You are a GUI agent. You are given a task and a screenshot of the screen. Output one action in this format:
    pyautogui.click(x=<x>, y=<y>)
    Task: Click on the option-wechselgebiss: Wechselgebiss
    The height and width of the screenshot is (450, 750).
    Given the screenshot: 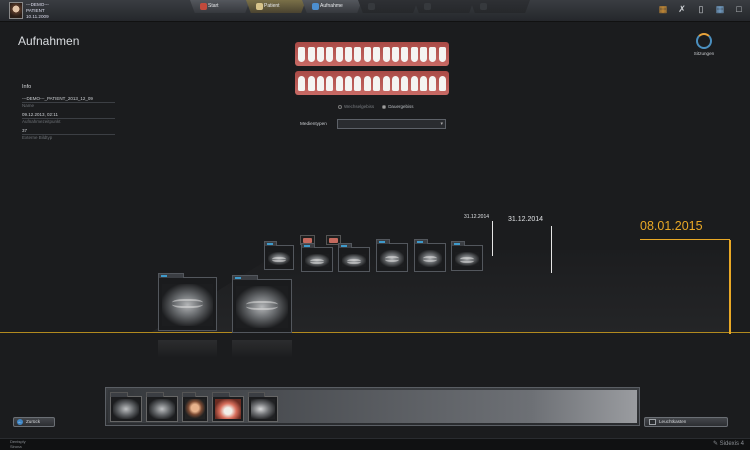 What is the action you would take?
    pyautogui.click(x=356, y=106)
    